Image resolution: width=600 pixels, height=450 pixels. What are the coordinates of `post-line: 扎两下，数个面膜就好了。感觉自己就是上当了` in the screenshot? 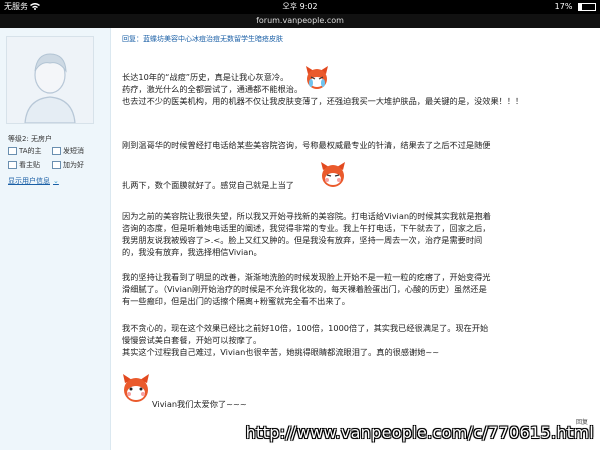 It's located at (208, 185).